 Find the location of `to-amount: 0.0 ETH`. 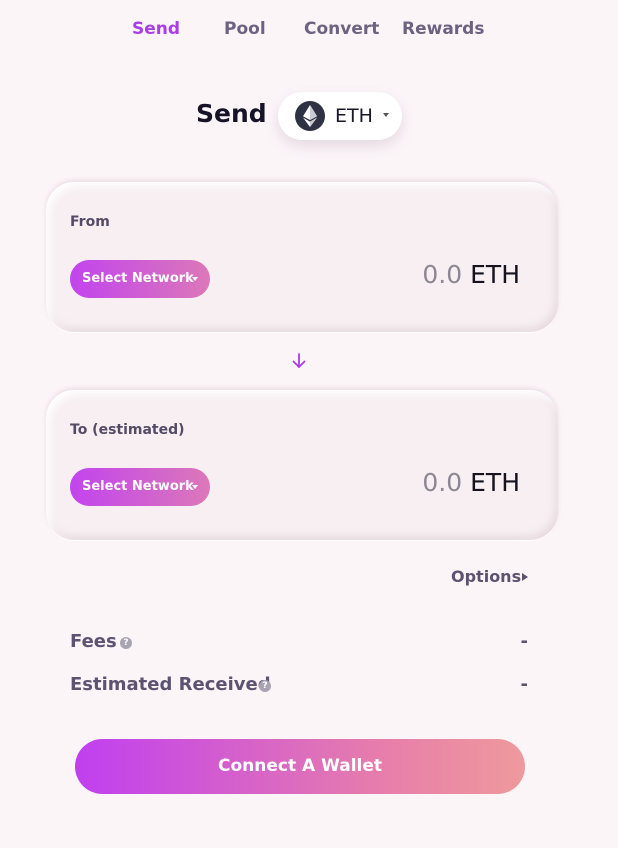

to-amount: 0.0 ETH is located at coordinates (471, 482).